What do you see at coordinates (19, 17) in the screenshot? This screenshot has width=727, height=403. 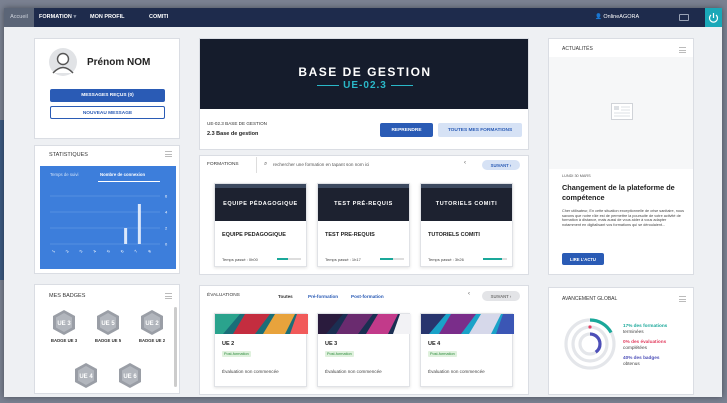 I see `nav-home: Accueil` at bounding box center [19, 17].